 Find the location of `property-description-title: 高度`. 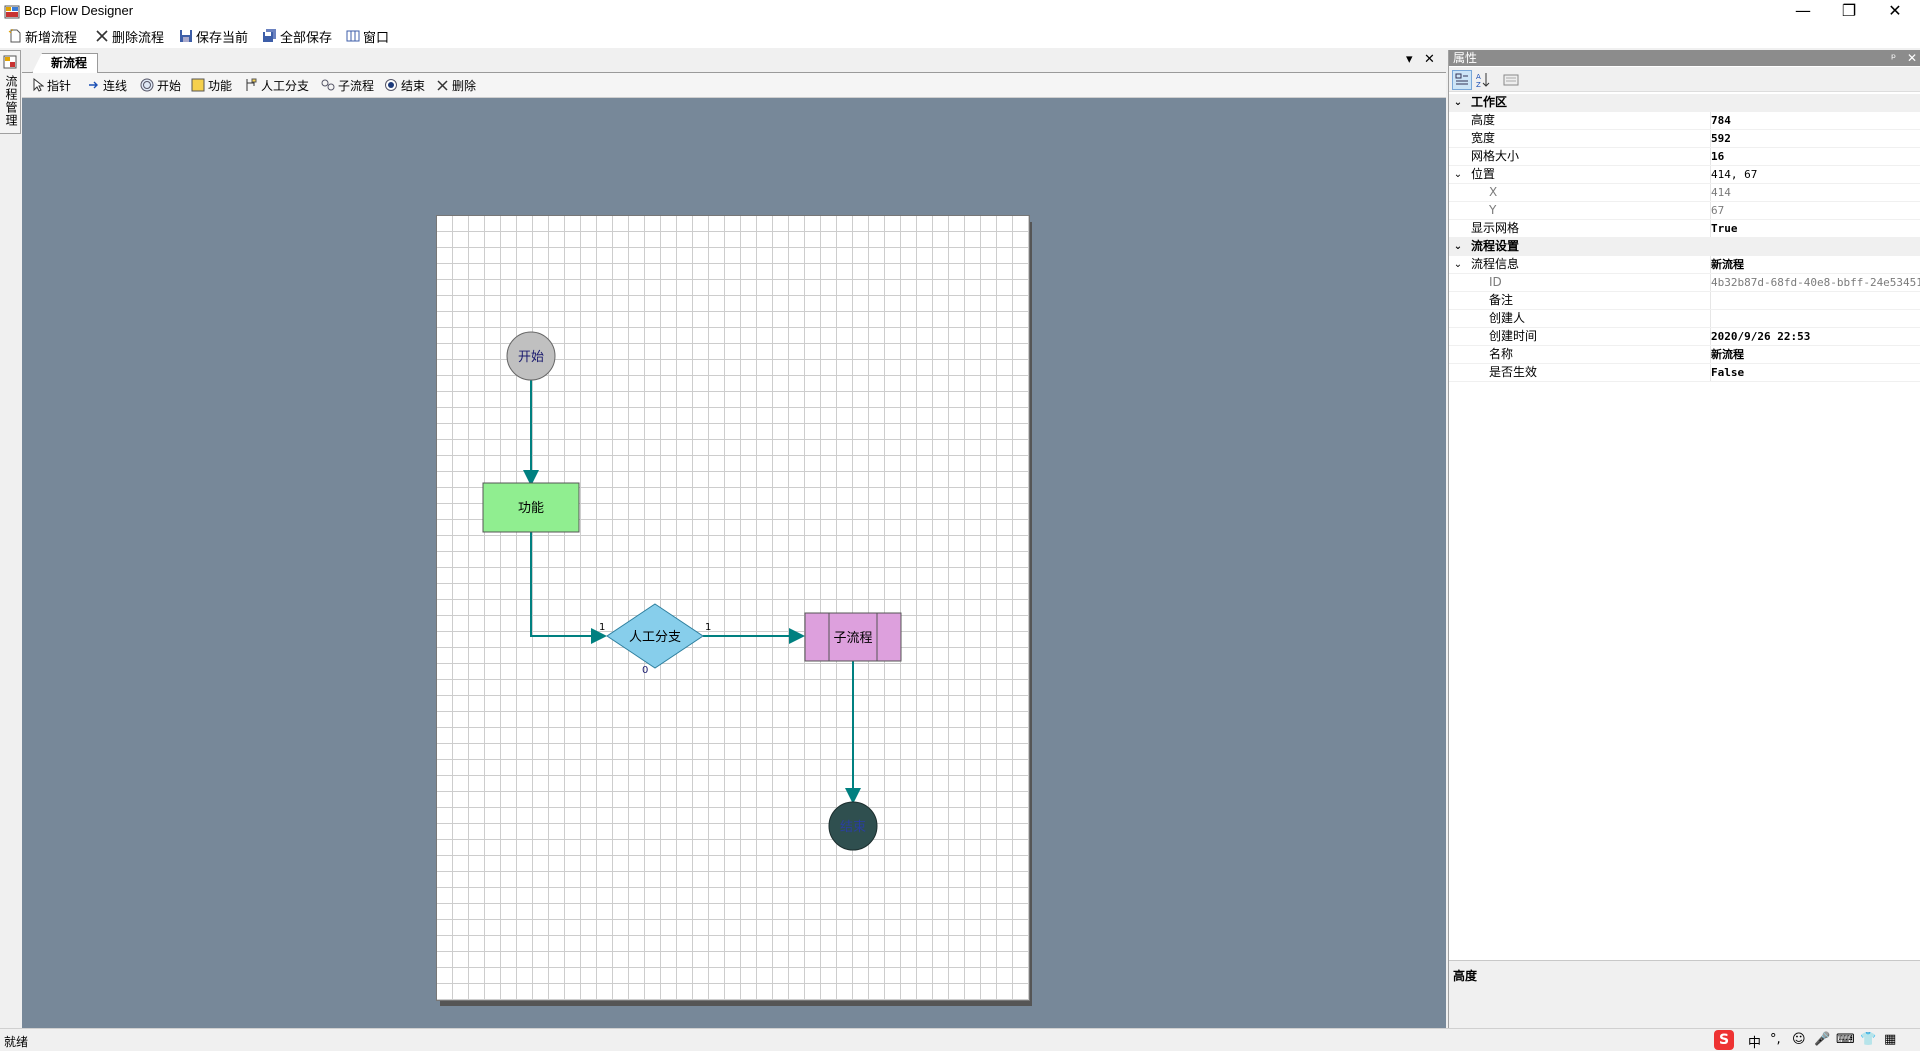

property-description-title: 高度 is located at coordinates (1465, 976).